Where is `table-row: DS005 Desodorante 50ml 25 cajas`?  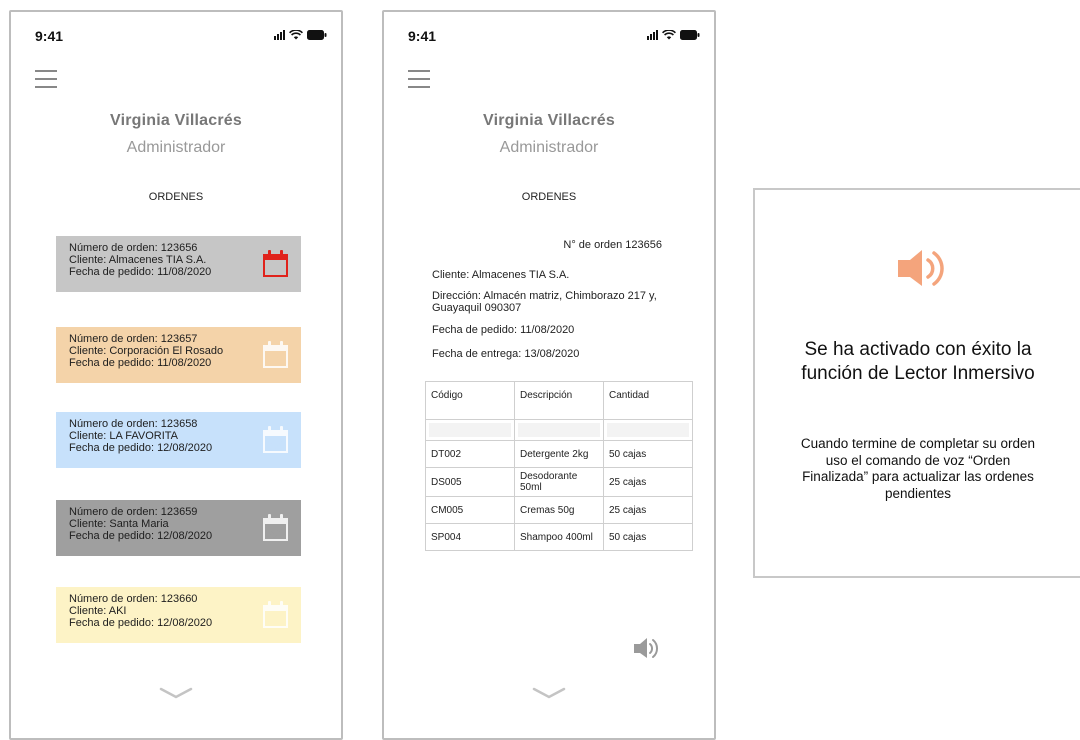
table-row: DS005 Desodorante 50ml 25 cajas is located at coordinates (559, 482).